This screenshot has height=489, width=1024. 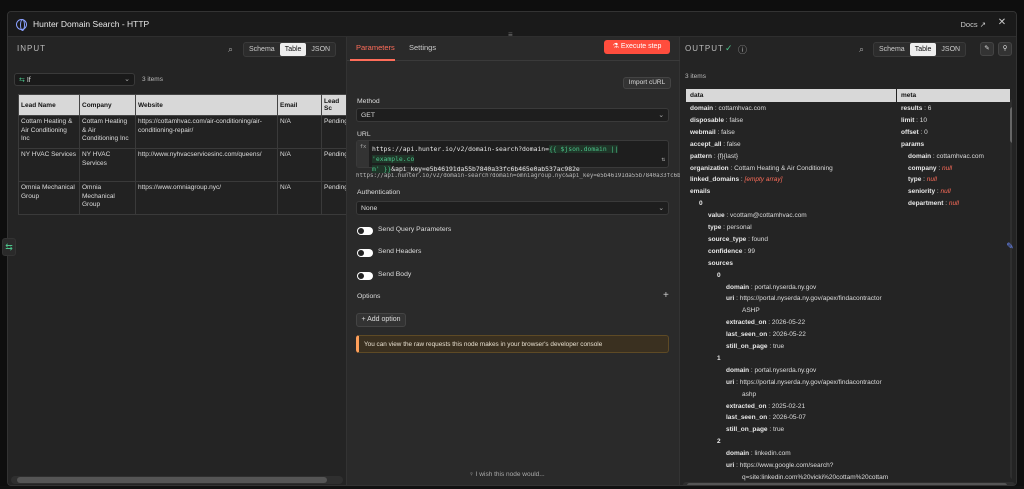 I want to click on globe-icon, so click(x=21, y=24).